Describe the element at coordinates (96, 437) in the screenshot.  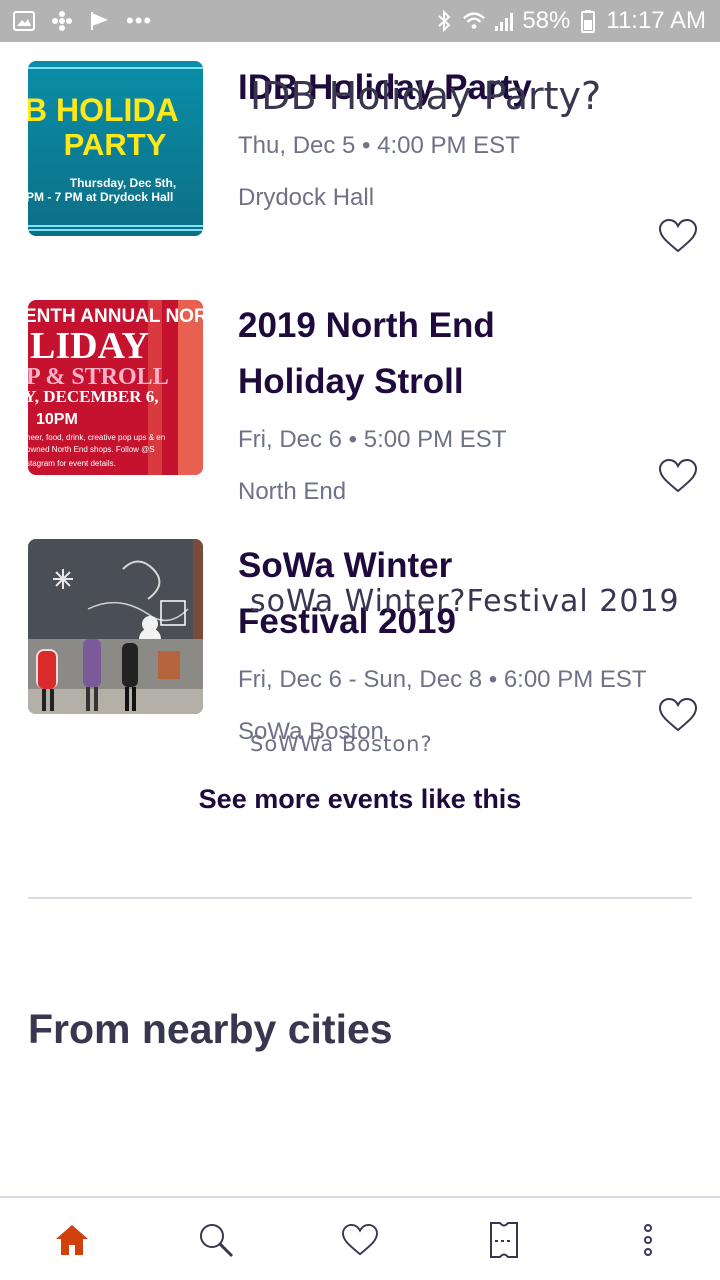
I see `thumb-line-6: heer, food, drink, creative pop ups & en` at that location.